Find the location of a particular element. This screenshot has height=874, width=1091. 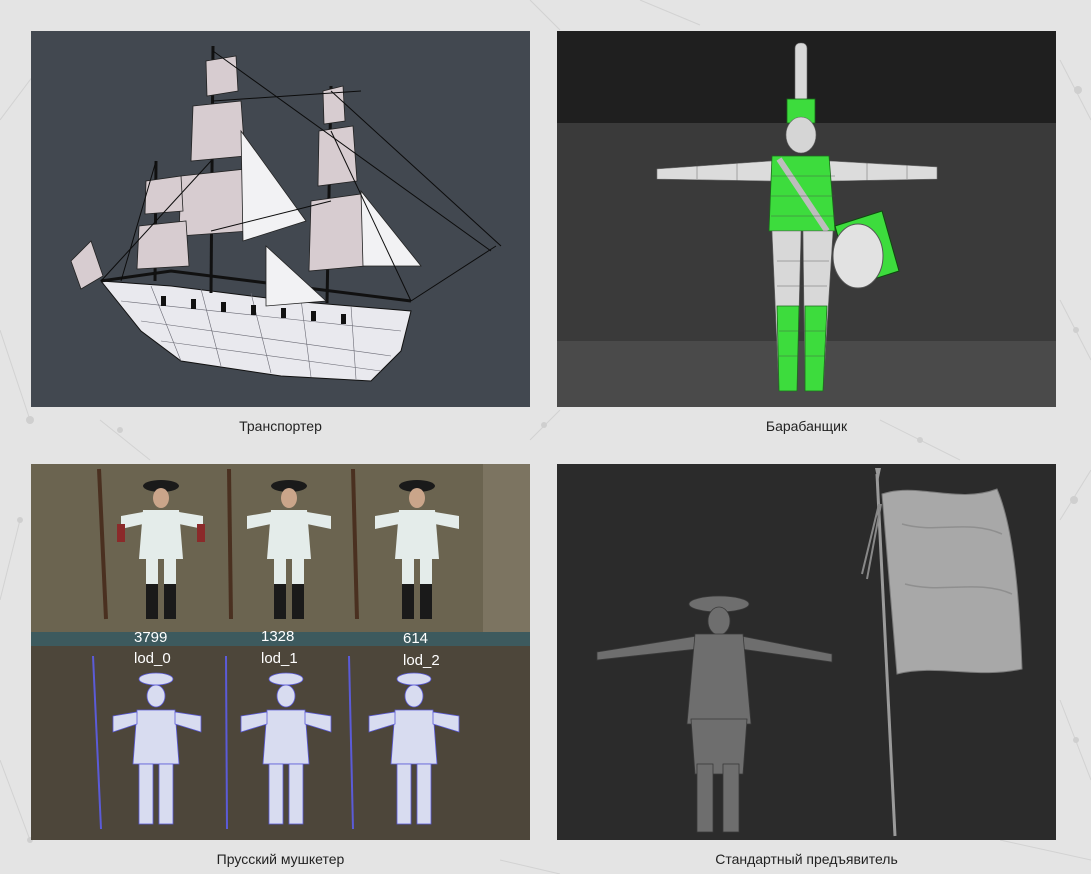

caption-standard-bearer: Стандартный предъявитель is located at coordinates (806, 859).